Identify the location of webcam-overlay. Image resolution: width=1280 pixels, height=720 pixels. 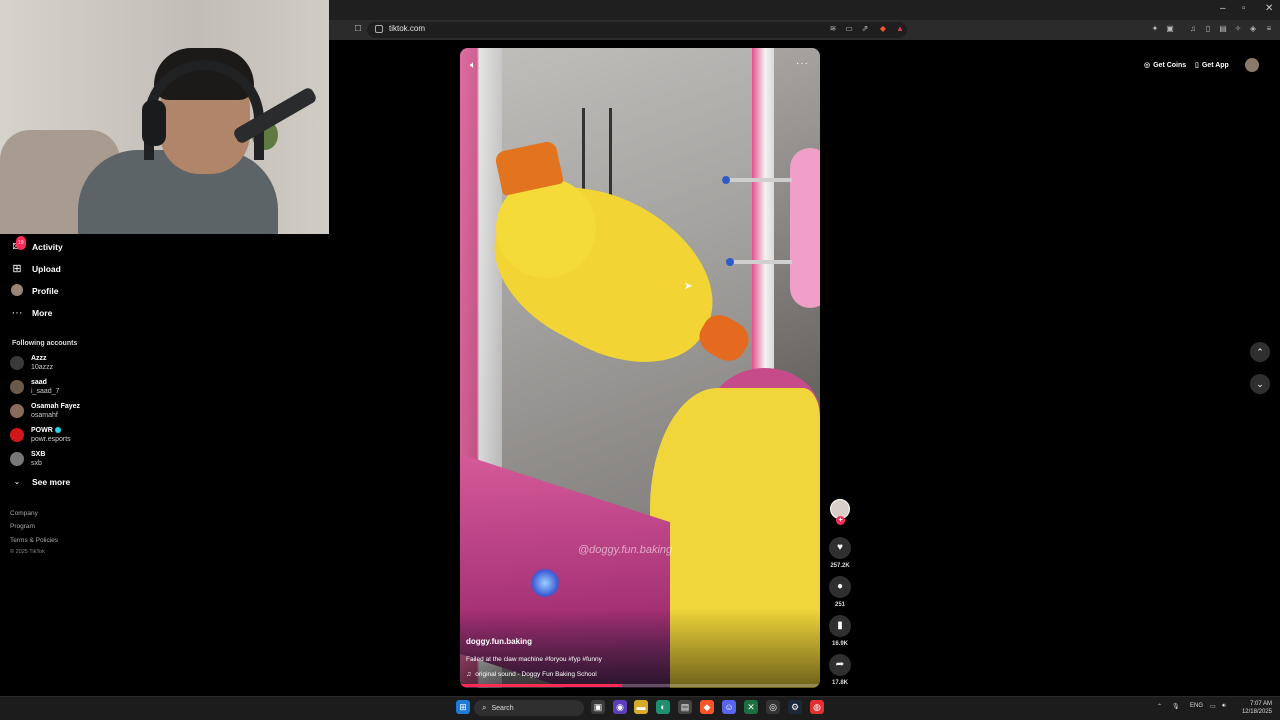
(164, 117).